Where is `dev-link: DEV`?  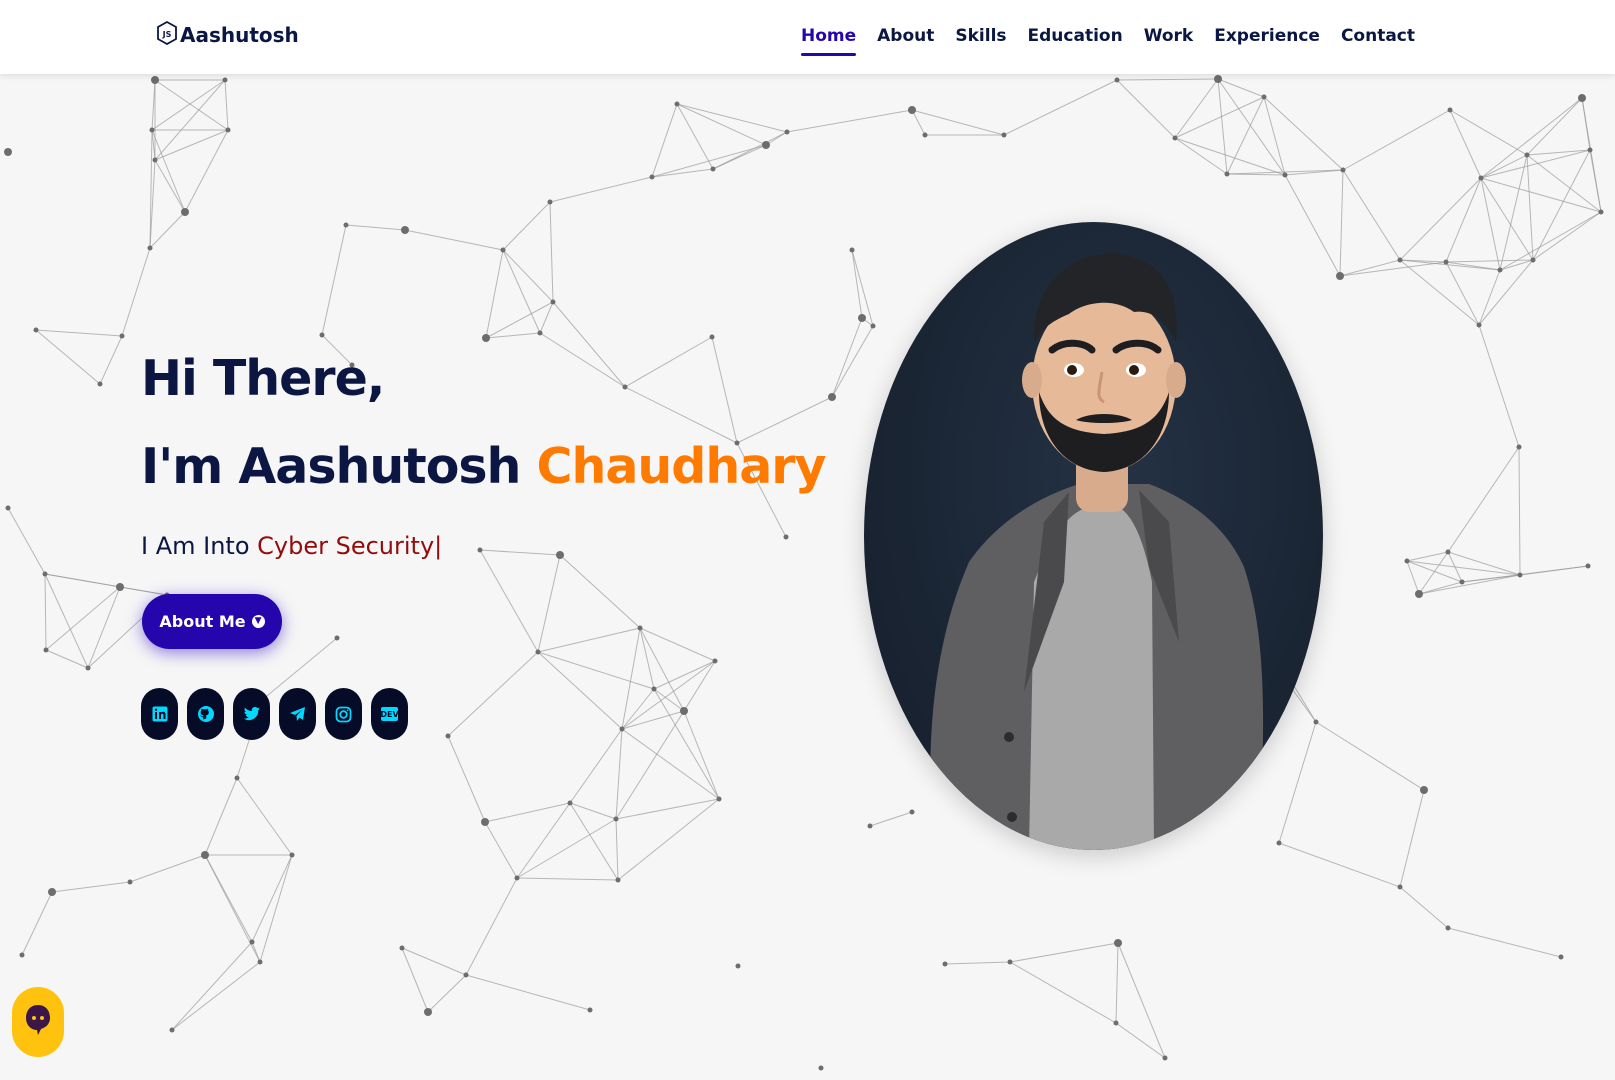 dev-link: DEV is located at coordinates (389, 714).